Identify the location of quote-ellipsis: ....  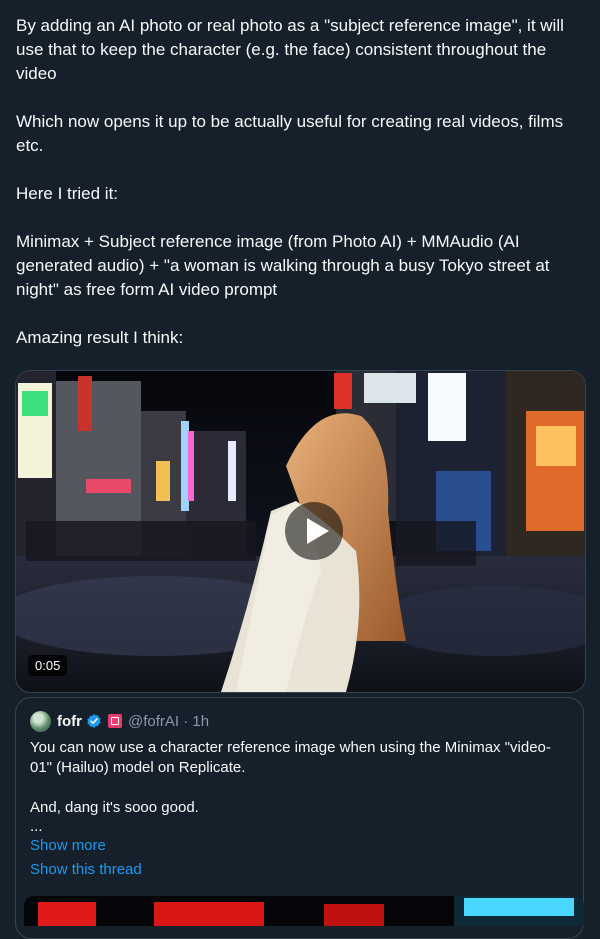
(36, 826).